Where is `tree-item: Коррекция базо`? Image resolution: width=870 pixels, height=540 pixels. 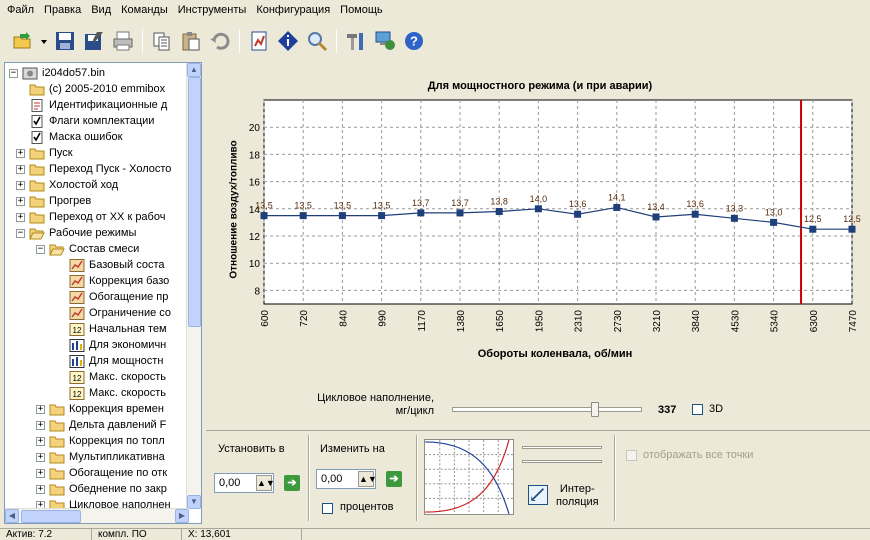
tree-item: Коррекция базо is located at coordinates (119, 281).